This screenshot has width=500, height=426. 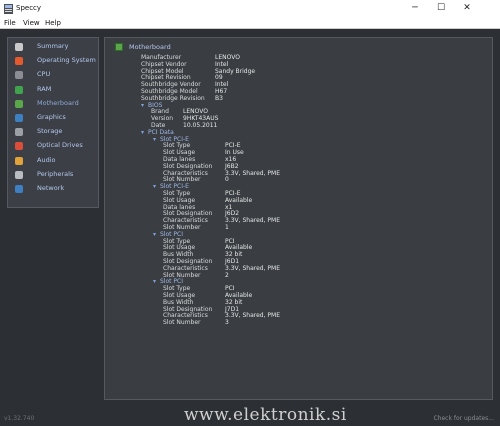 I want to click on title-bar: Speccy ─ ☐ ✕, so click(x=250, y=9).